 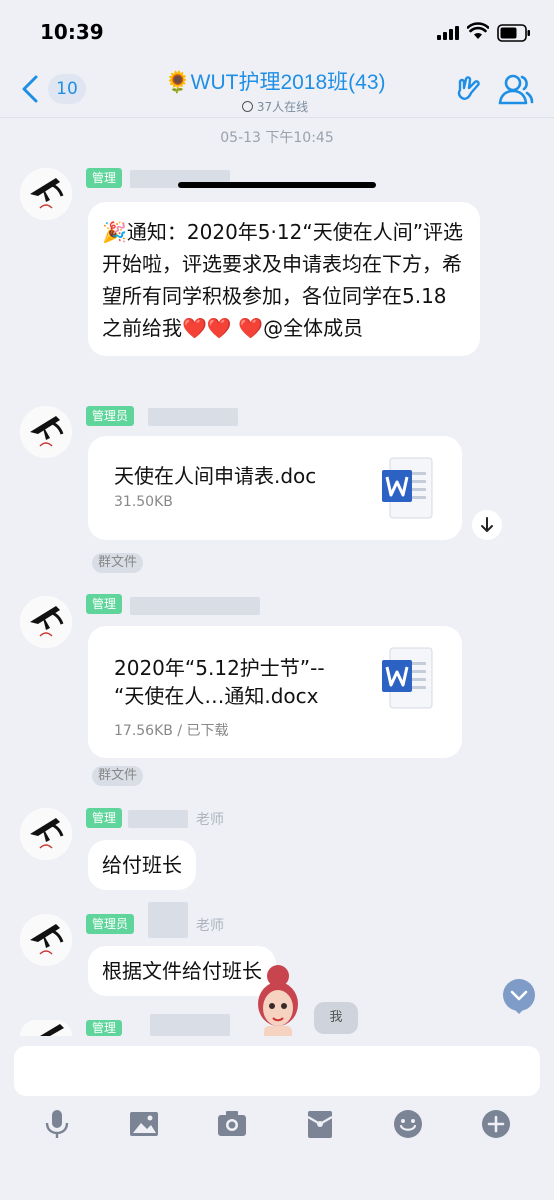 I want to click on wifi-icon, so click(x=478, y=30).